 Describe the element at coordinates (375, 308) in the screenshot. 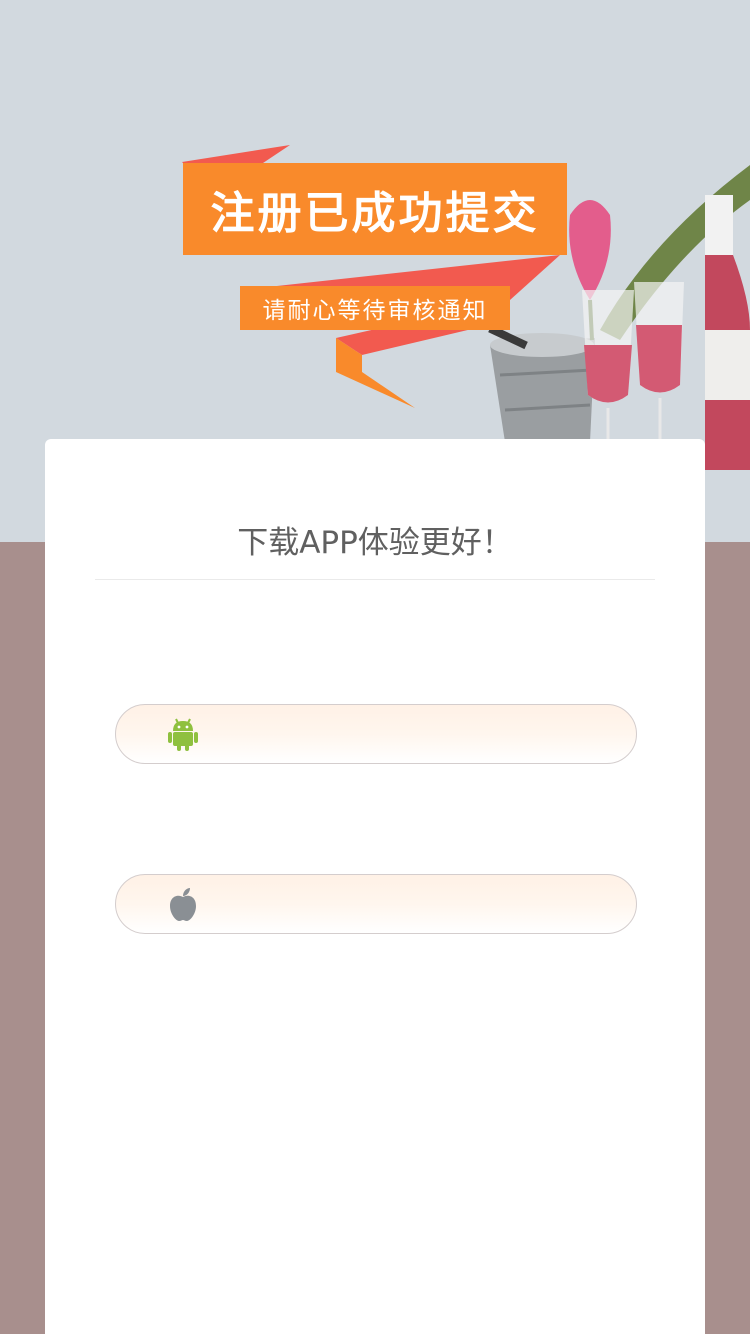

I see `page-subtitle: 请耐心等待审核通知` at that location.